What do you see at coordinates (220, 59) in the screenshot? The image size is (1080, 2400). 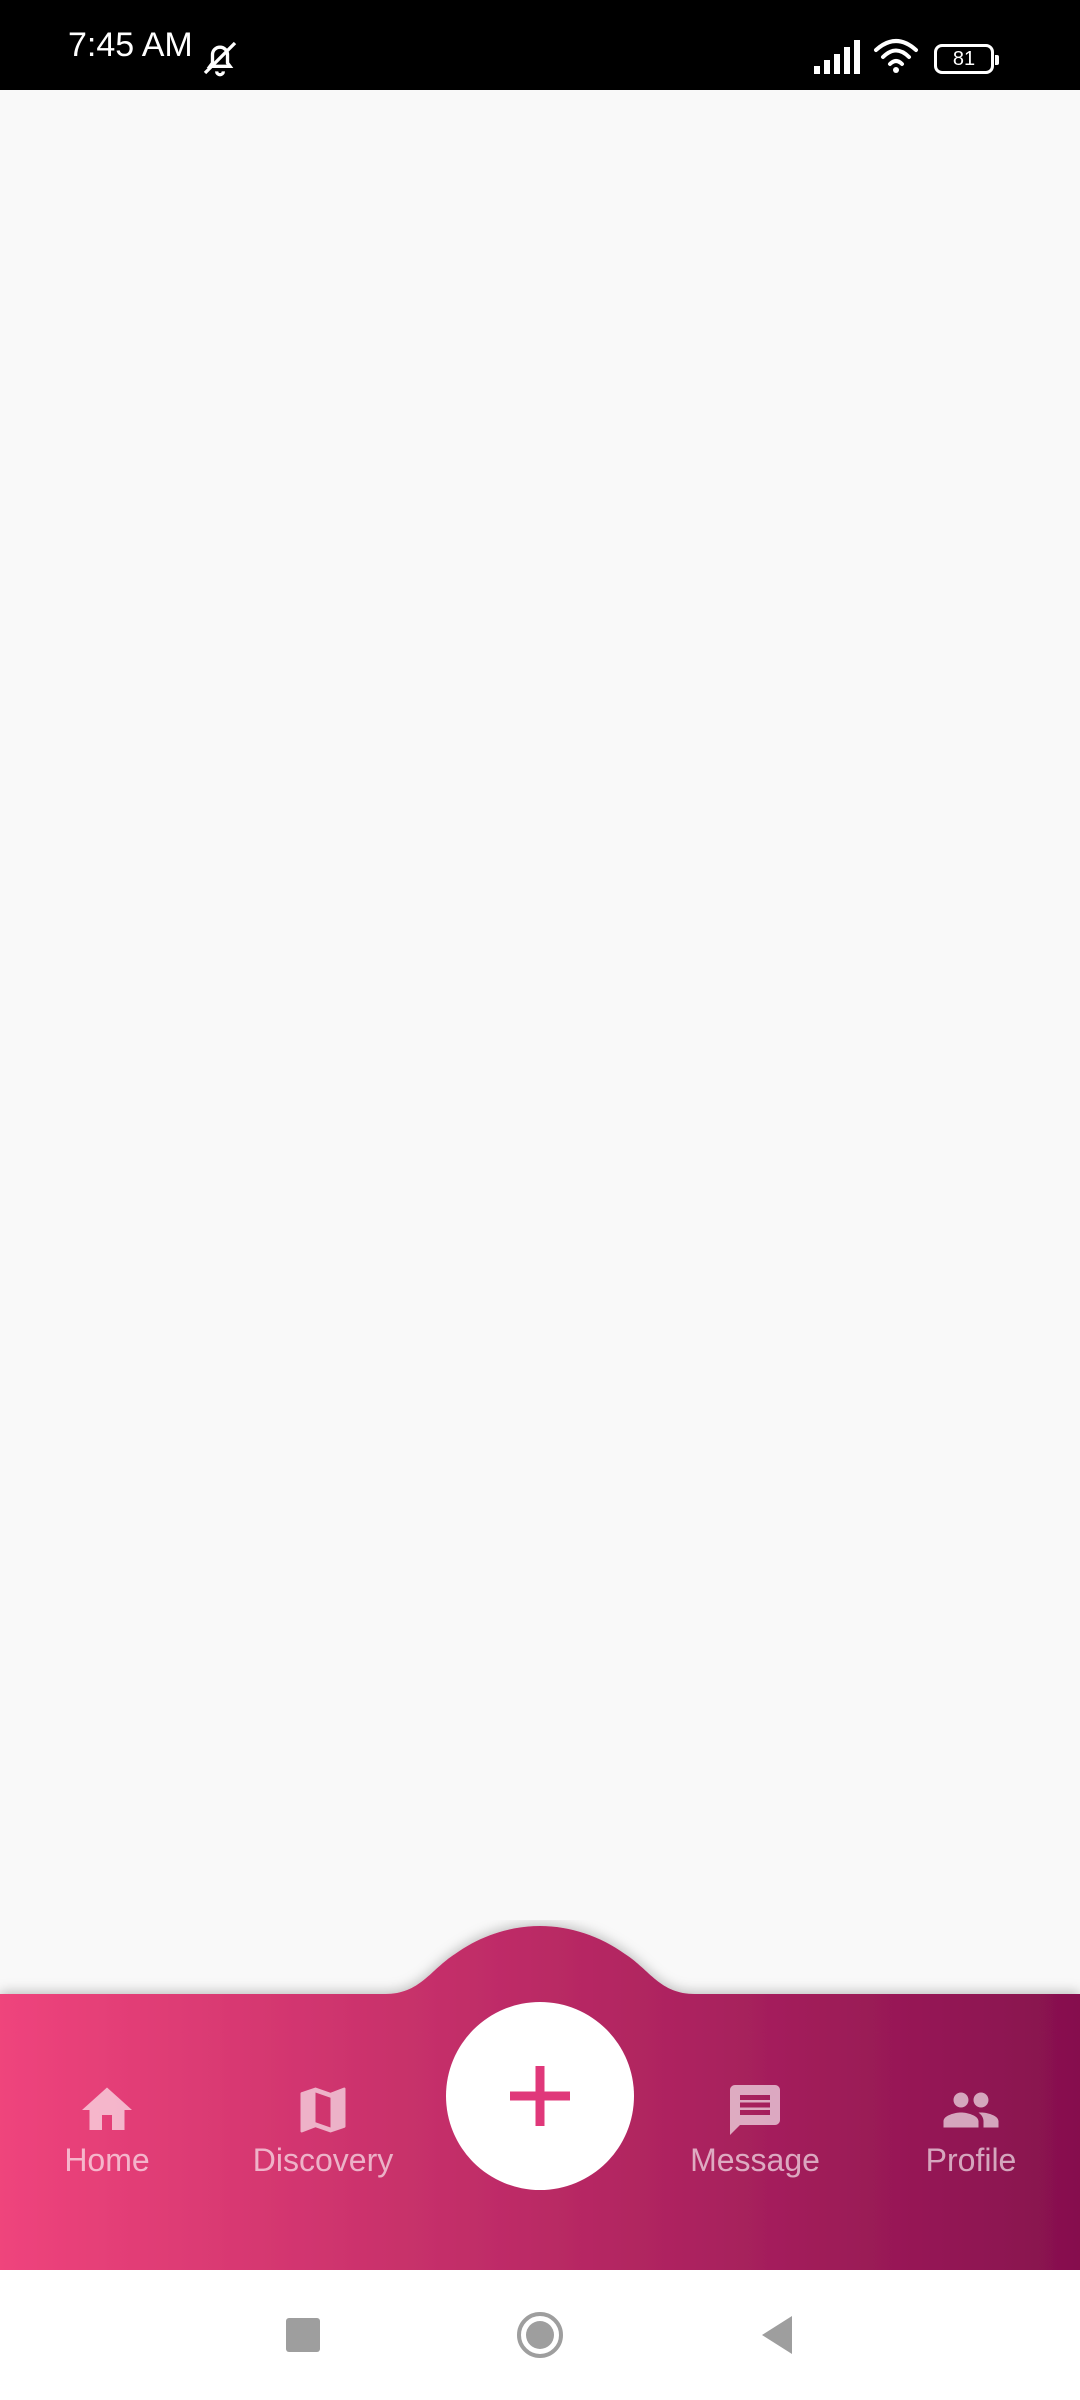 I see `bell-off-icon` at bounding box center [220, 59].